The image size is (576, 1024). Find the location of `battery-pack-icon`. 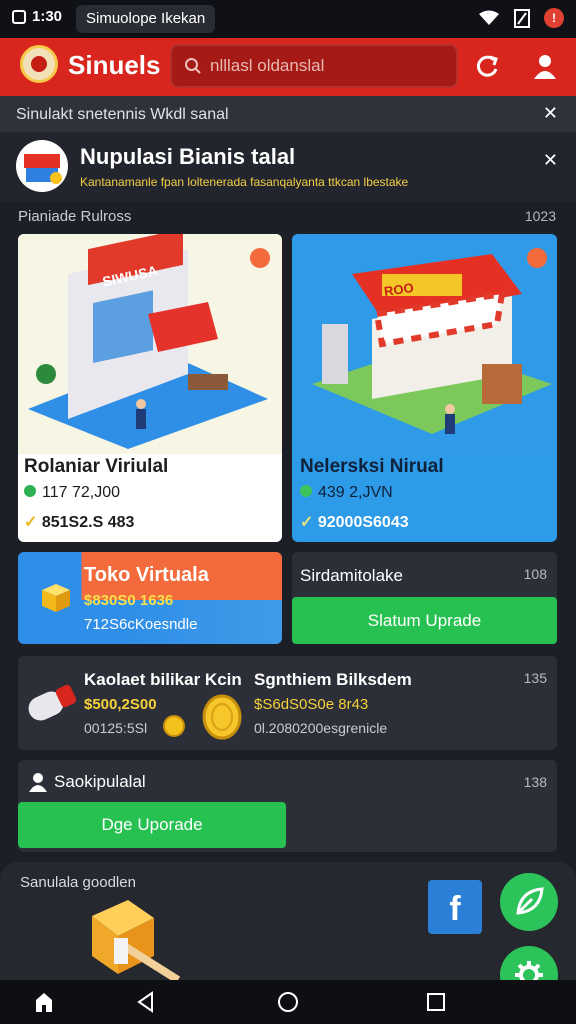

battery-pack-icon is located at coordinates (52, 702).